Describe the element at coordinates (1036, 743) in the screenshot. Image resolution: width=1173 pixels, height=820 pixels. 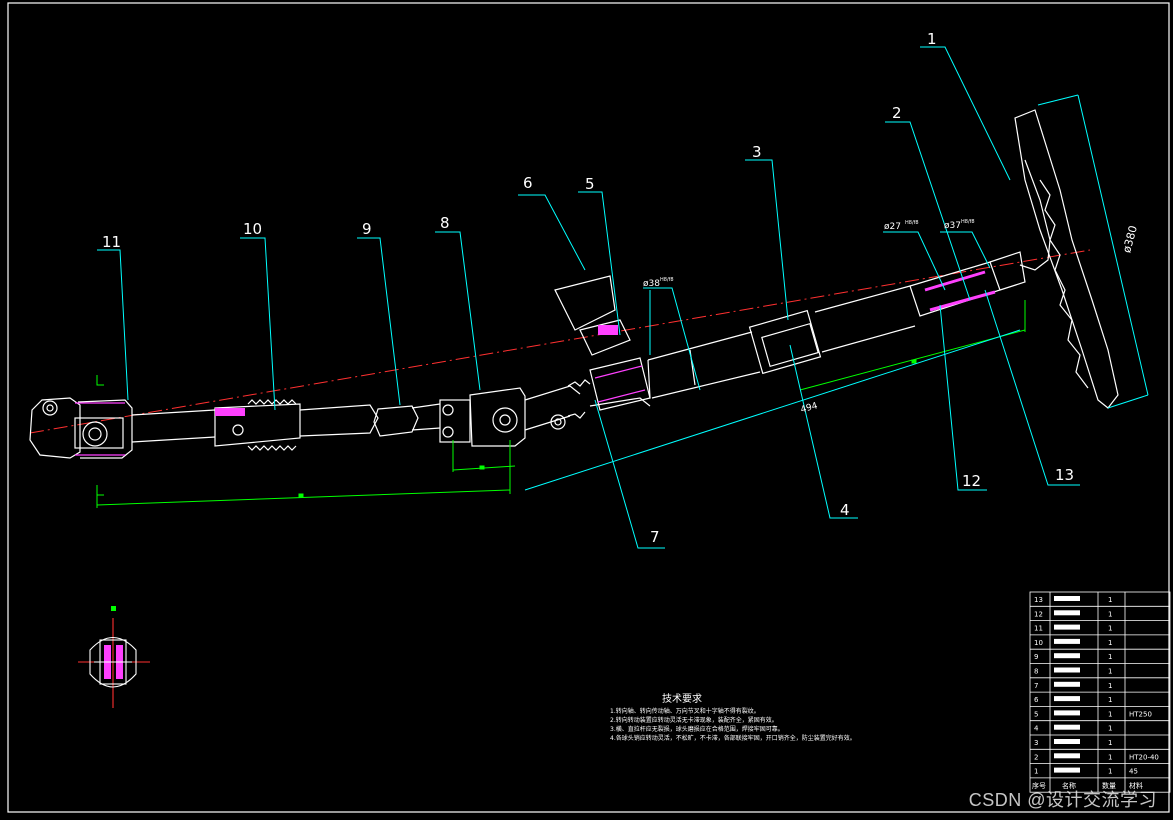
I see `bom-no: 3` at that location.